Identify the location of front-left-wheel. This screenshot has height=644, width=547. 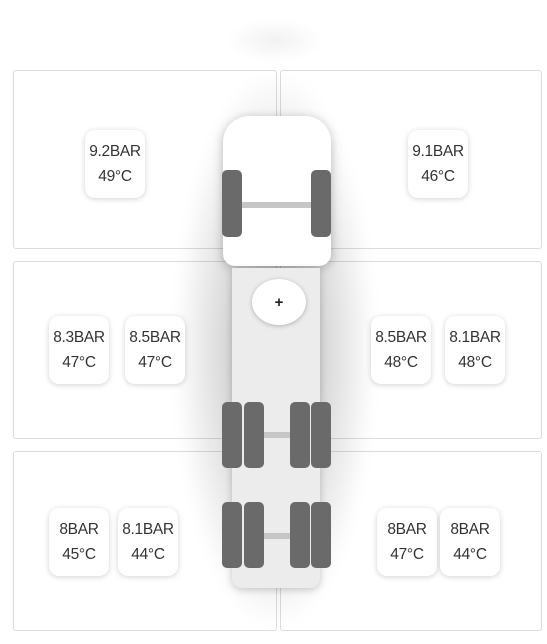
(232, 203).